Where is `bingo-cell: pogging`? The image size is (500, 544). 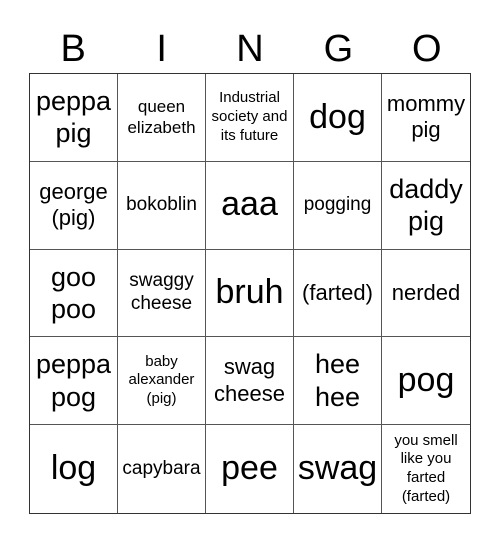
bingo-cell: pogging is located at coordinates (338, 205).